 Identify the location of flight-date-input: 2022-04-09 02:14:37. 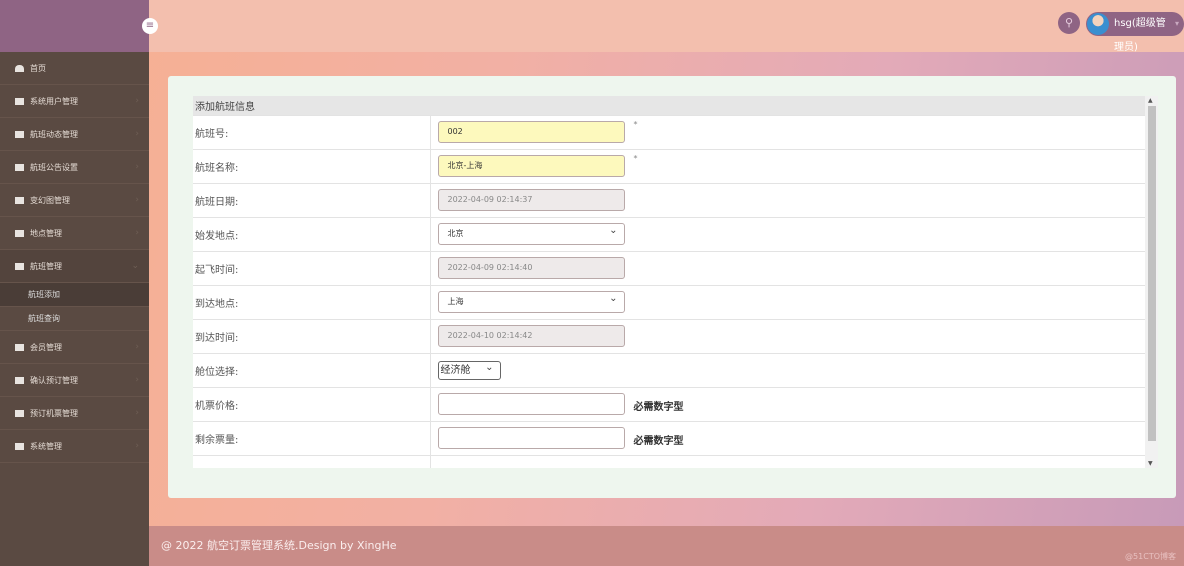
(531, 200).